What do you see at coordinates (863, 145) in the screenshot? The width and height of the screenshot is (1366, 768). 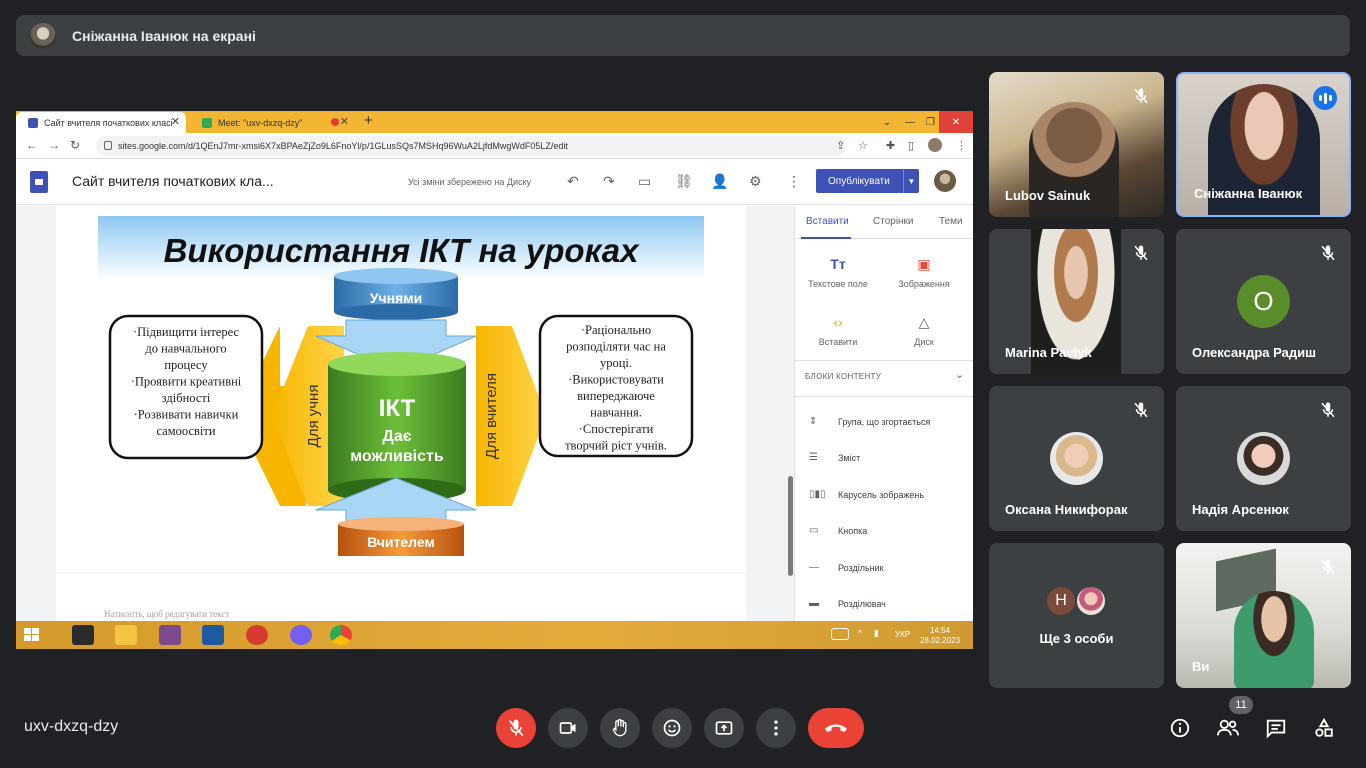 I see `bookmark-star-icon: ☆` at bounding box center [863, 145].